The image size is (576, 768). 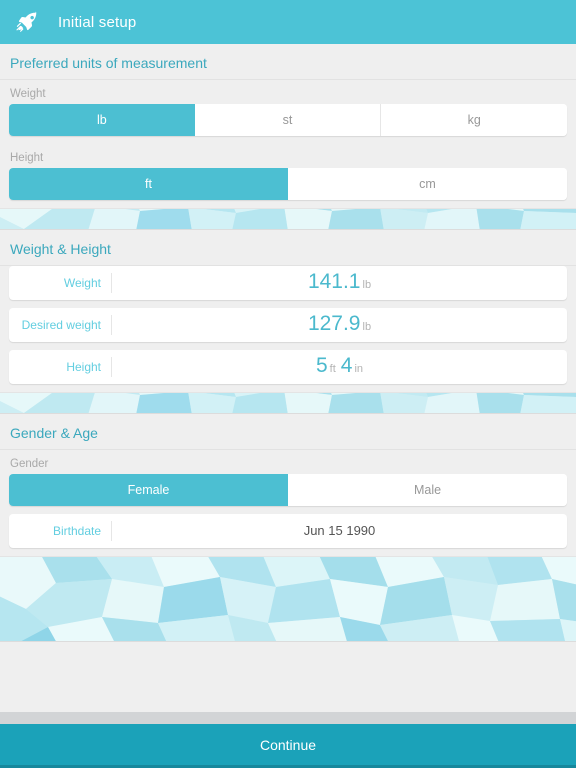 What do you see at coordinates (60, 531) in the screenshot?
I see `birthdate-row-label: Birthdate` at bounding box center [60, 531].